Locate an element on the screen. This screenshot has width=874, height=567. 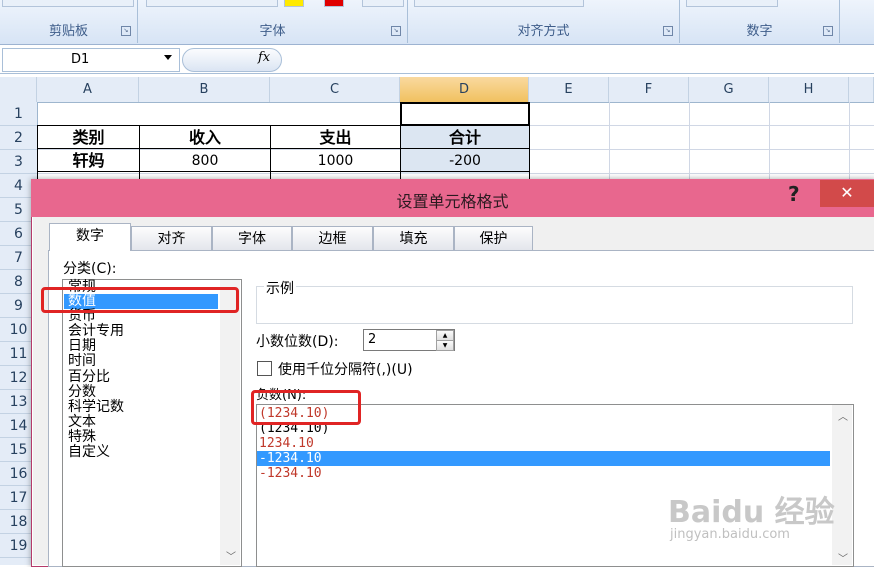
negative-numbers-scrollbar is located at coordinates (842, 485).